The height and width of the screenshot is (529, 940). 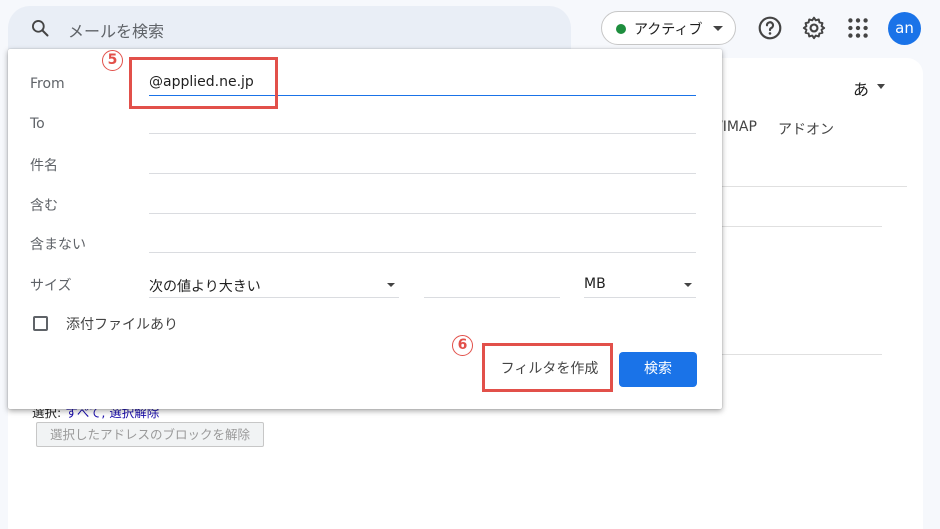 What do you see at coordinates (858, 28) in the screenshot?
I see `apps-grid-icon` at bounding box center [858, 28].